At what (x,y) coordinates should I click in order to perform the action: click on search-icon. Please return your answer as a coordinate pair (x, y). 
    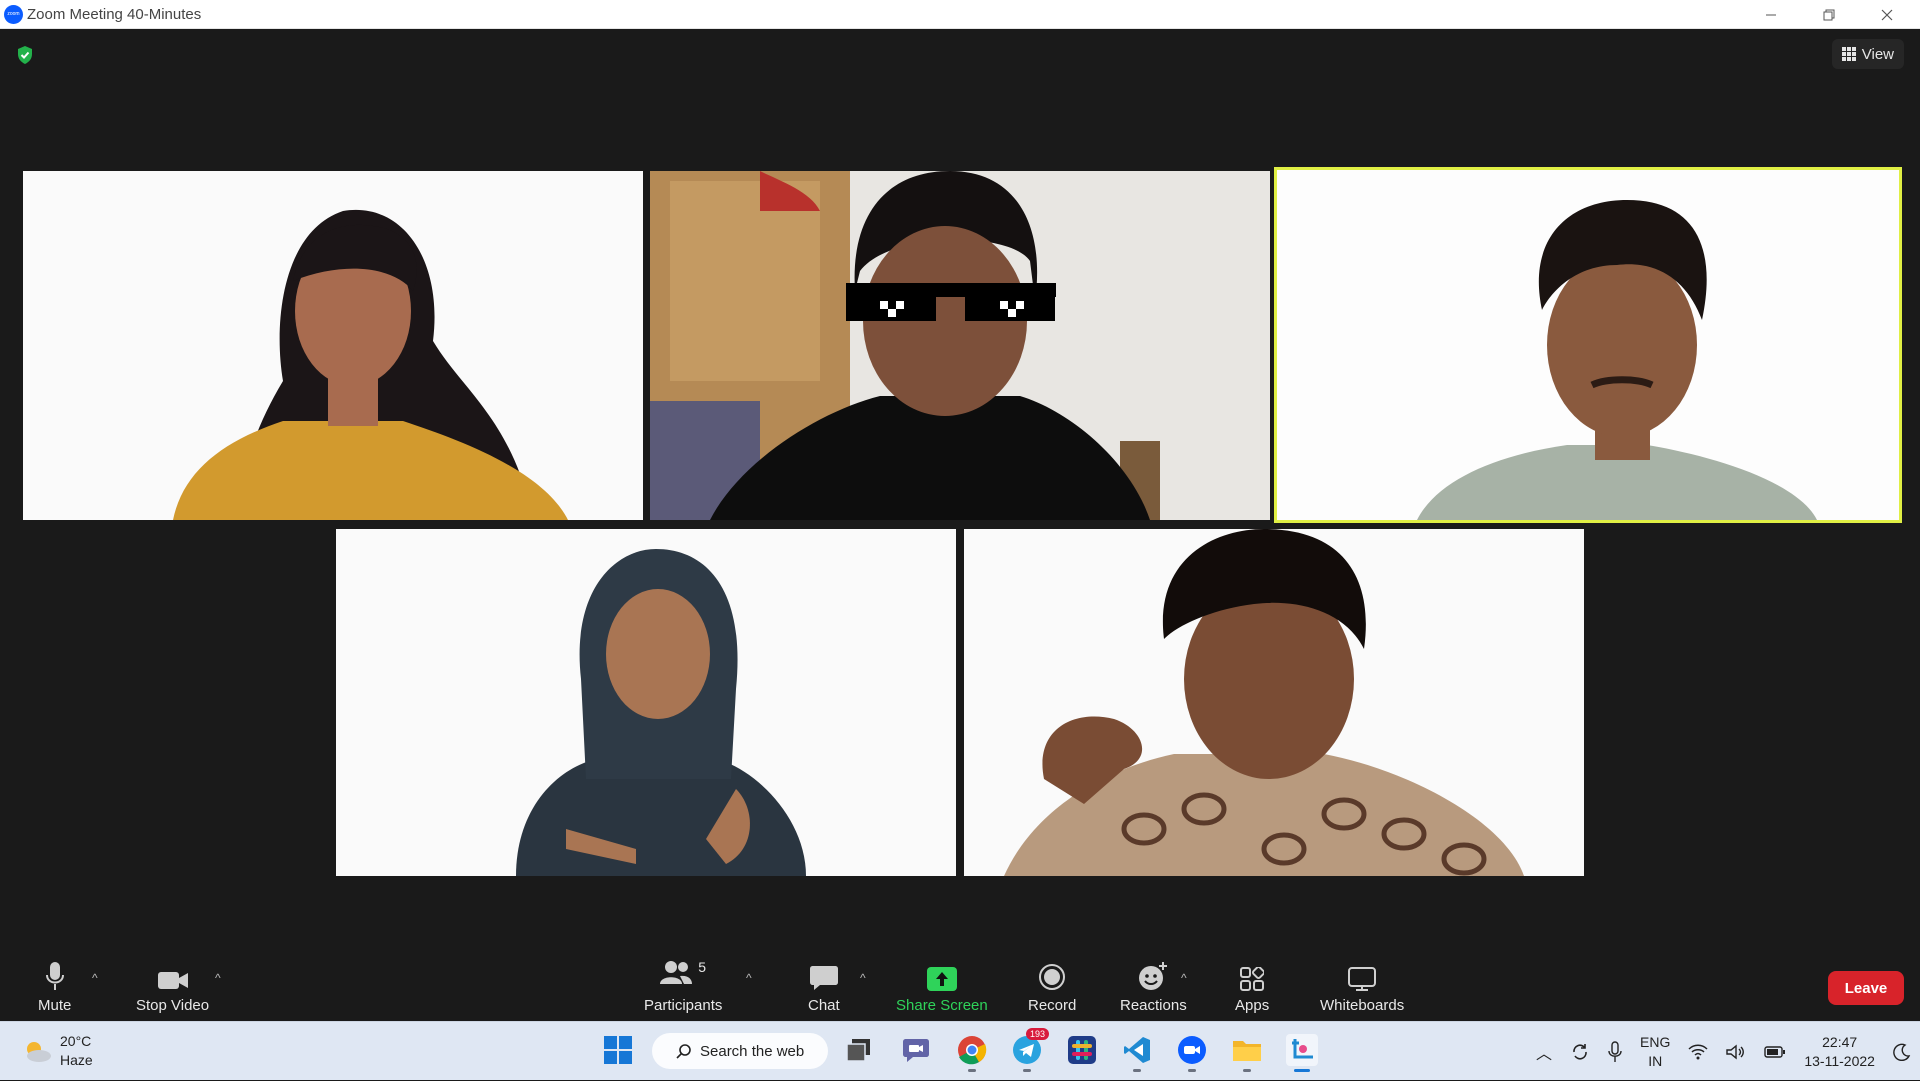
    Looking at the image, I should click on (683, 1051).